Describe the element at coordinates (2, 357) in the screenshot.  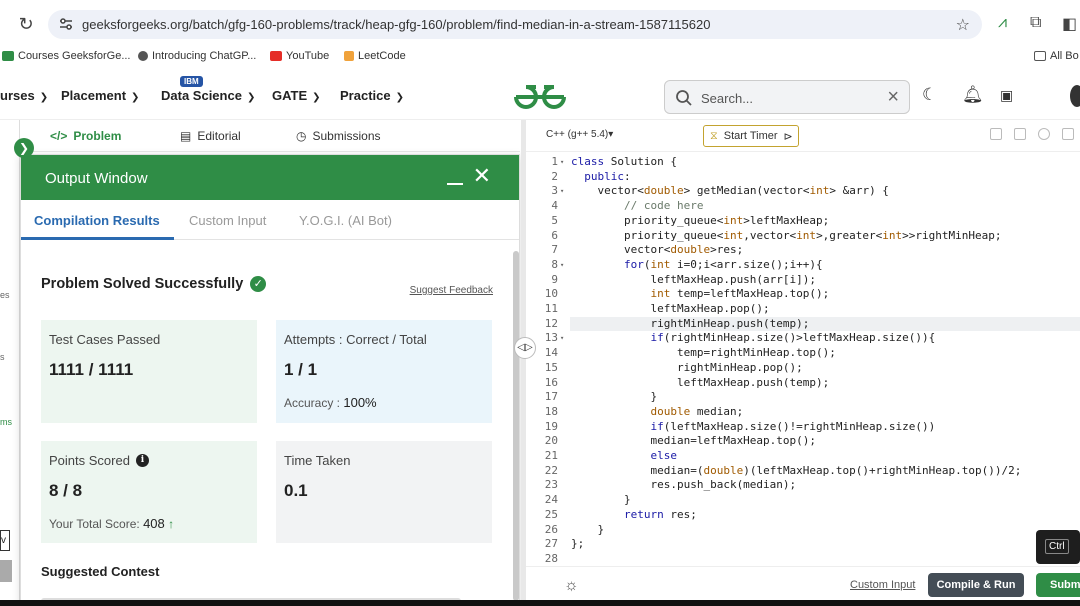
I see `strip-label: s` at that location.